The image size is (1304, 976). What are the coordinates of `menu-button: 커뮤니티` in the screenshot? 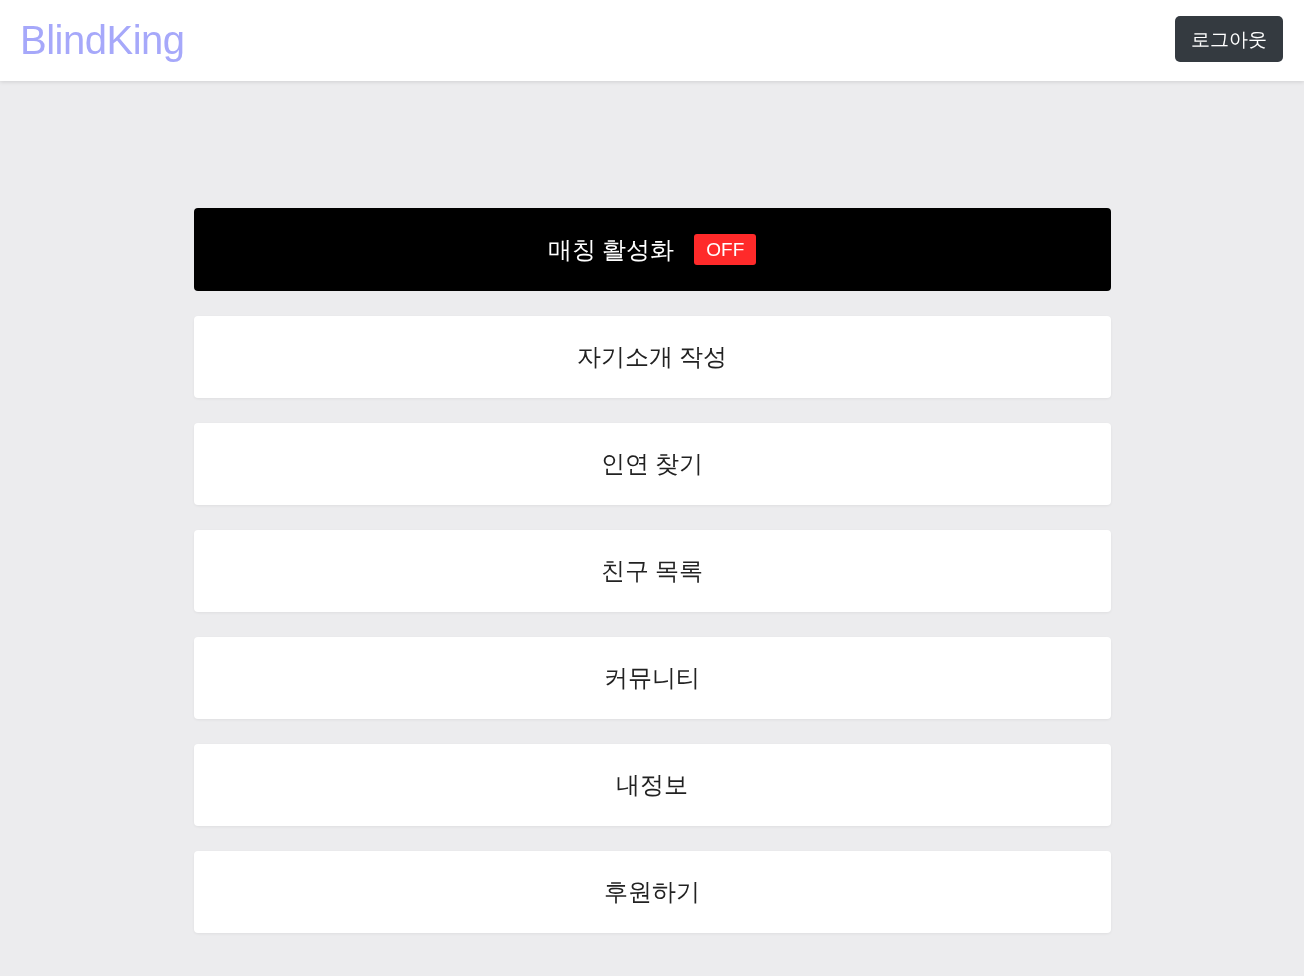 It's located at (652, 678).